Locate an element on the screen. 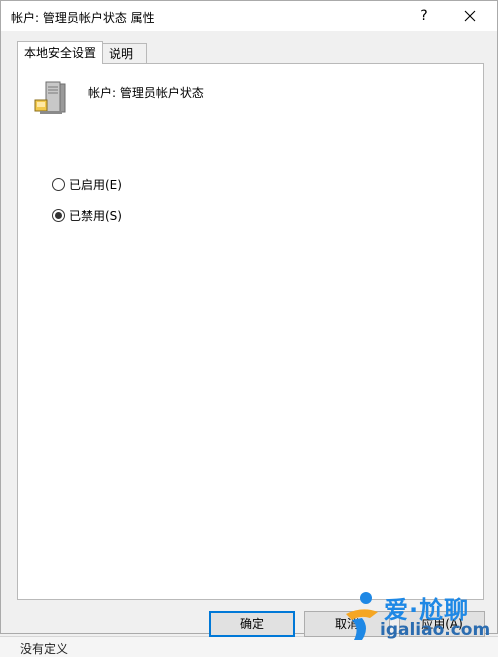 The image size is (498, 657). close-icon is located at coordinates (470, 16).